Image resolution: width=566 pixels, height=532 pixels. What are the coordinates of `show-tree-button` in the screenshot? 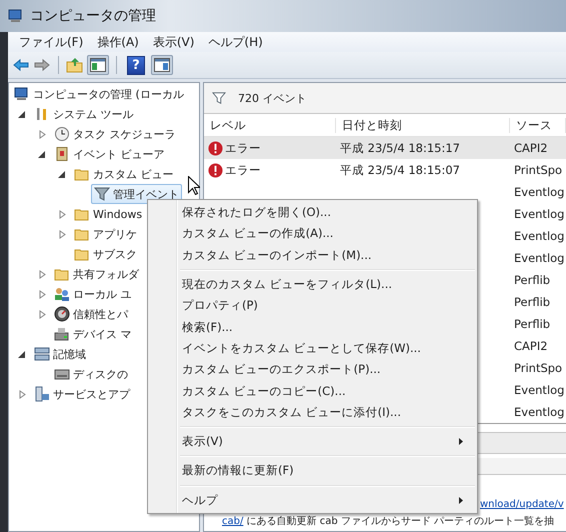 It's located at (98, 65).